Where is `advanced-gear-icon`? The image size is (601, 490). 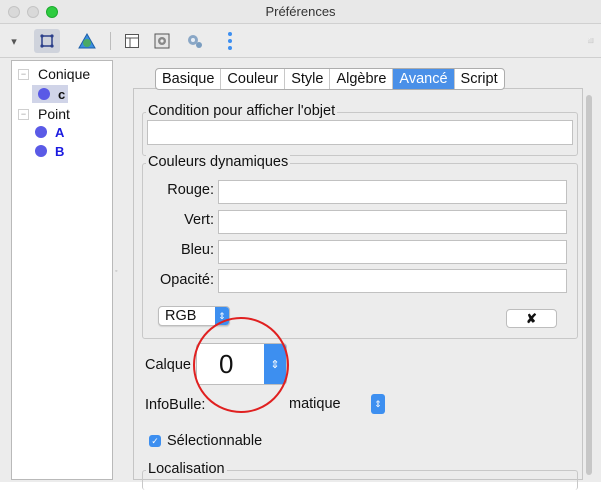
advanced-gear-icon is located at coordinates (195, 41).